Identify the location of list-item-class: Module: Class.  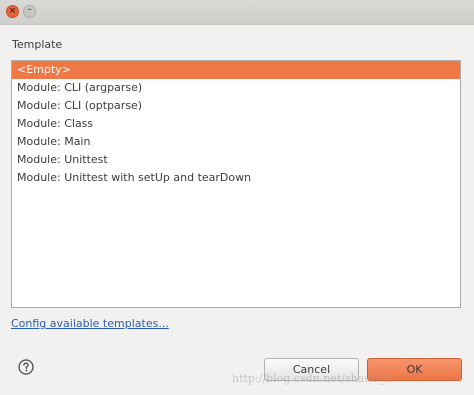
(236, 124).